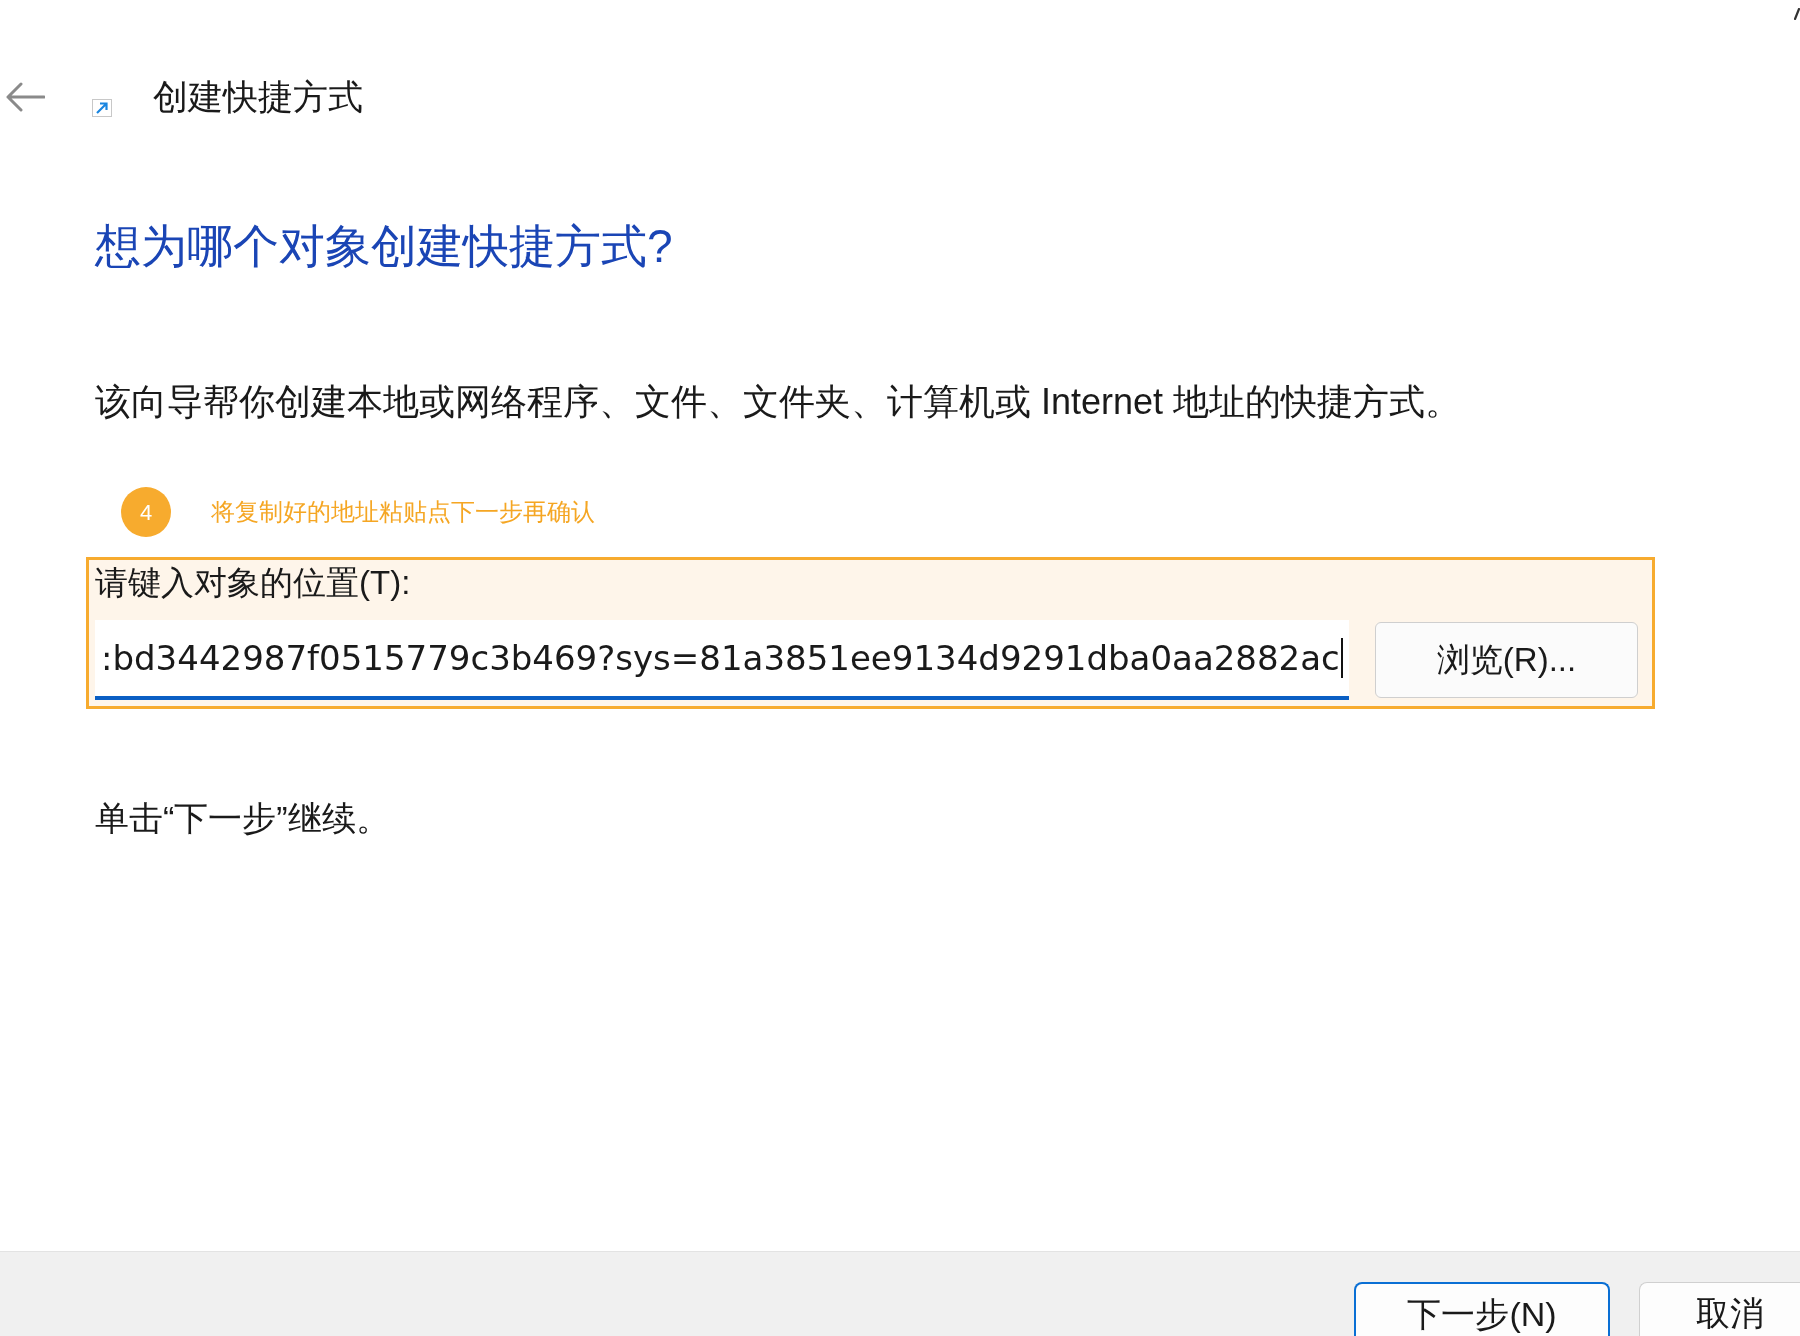 The image size is (1800, 1336). I want to click on window-title: 创建快捷方式, so click(258, 97).